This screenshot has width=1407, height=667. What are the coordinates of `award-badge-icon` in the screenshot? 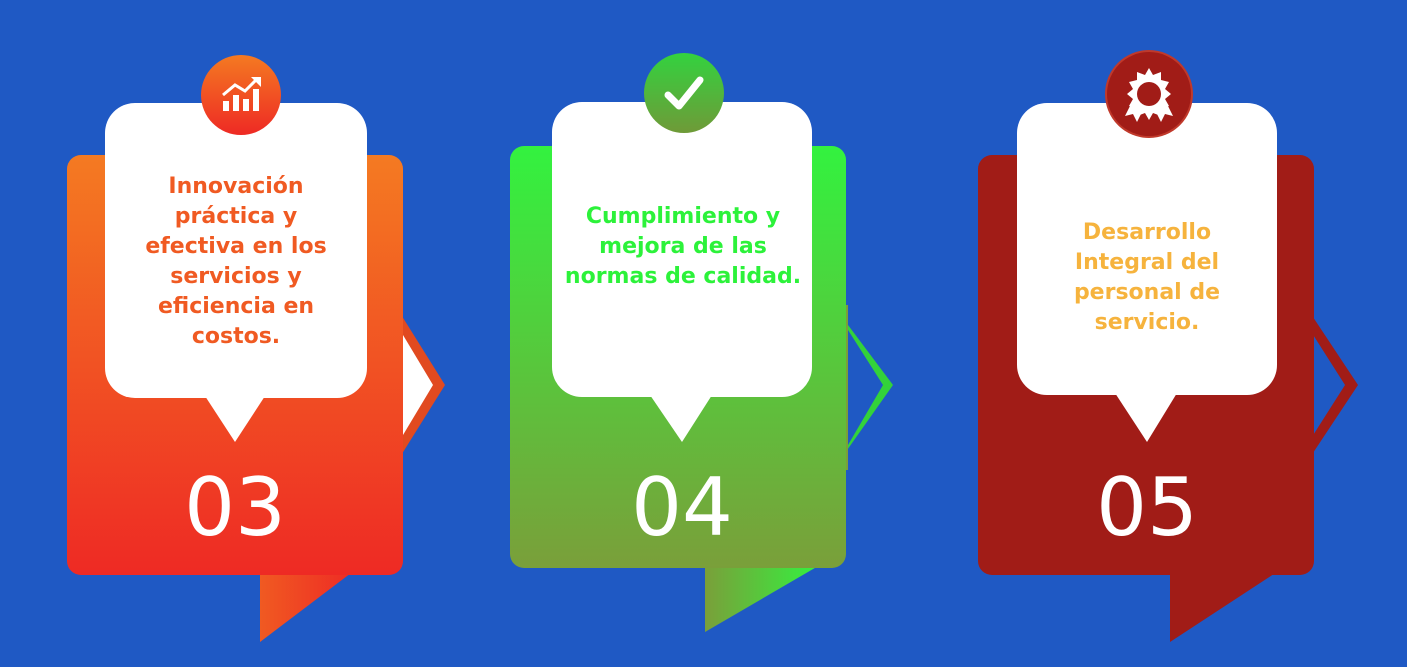 It's located at (1149, 94).